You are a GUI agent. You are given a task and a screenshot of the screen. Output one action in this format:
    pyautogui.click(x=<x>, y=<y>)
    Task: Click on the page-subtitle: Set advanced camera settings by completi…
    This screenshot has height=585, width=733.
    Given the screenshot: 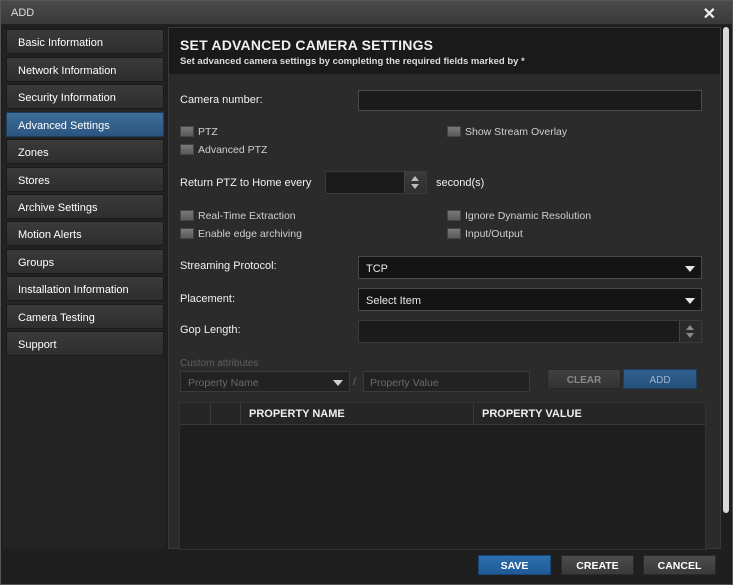 What is the action you would take?
    pyautogui.click(x=352, y=61)
    